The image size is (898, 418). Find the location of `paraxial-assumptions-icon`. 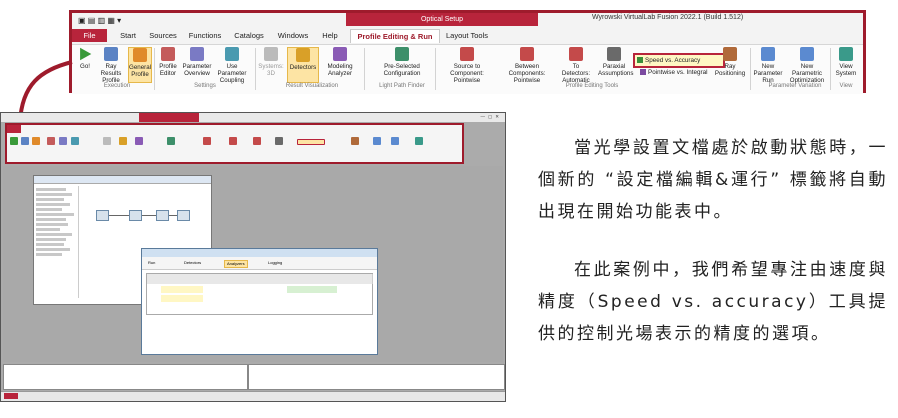

paraxial-assumptions-icon is located at coordinates (614, 54).